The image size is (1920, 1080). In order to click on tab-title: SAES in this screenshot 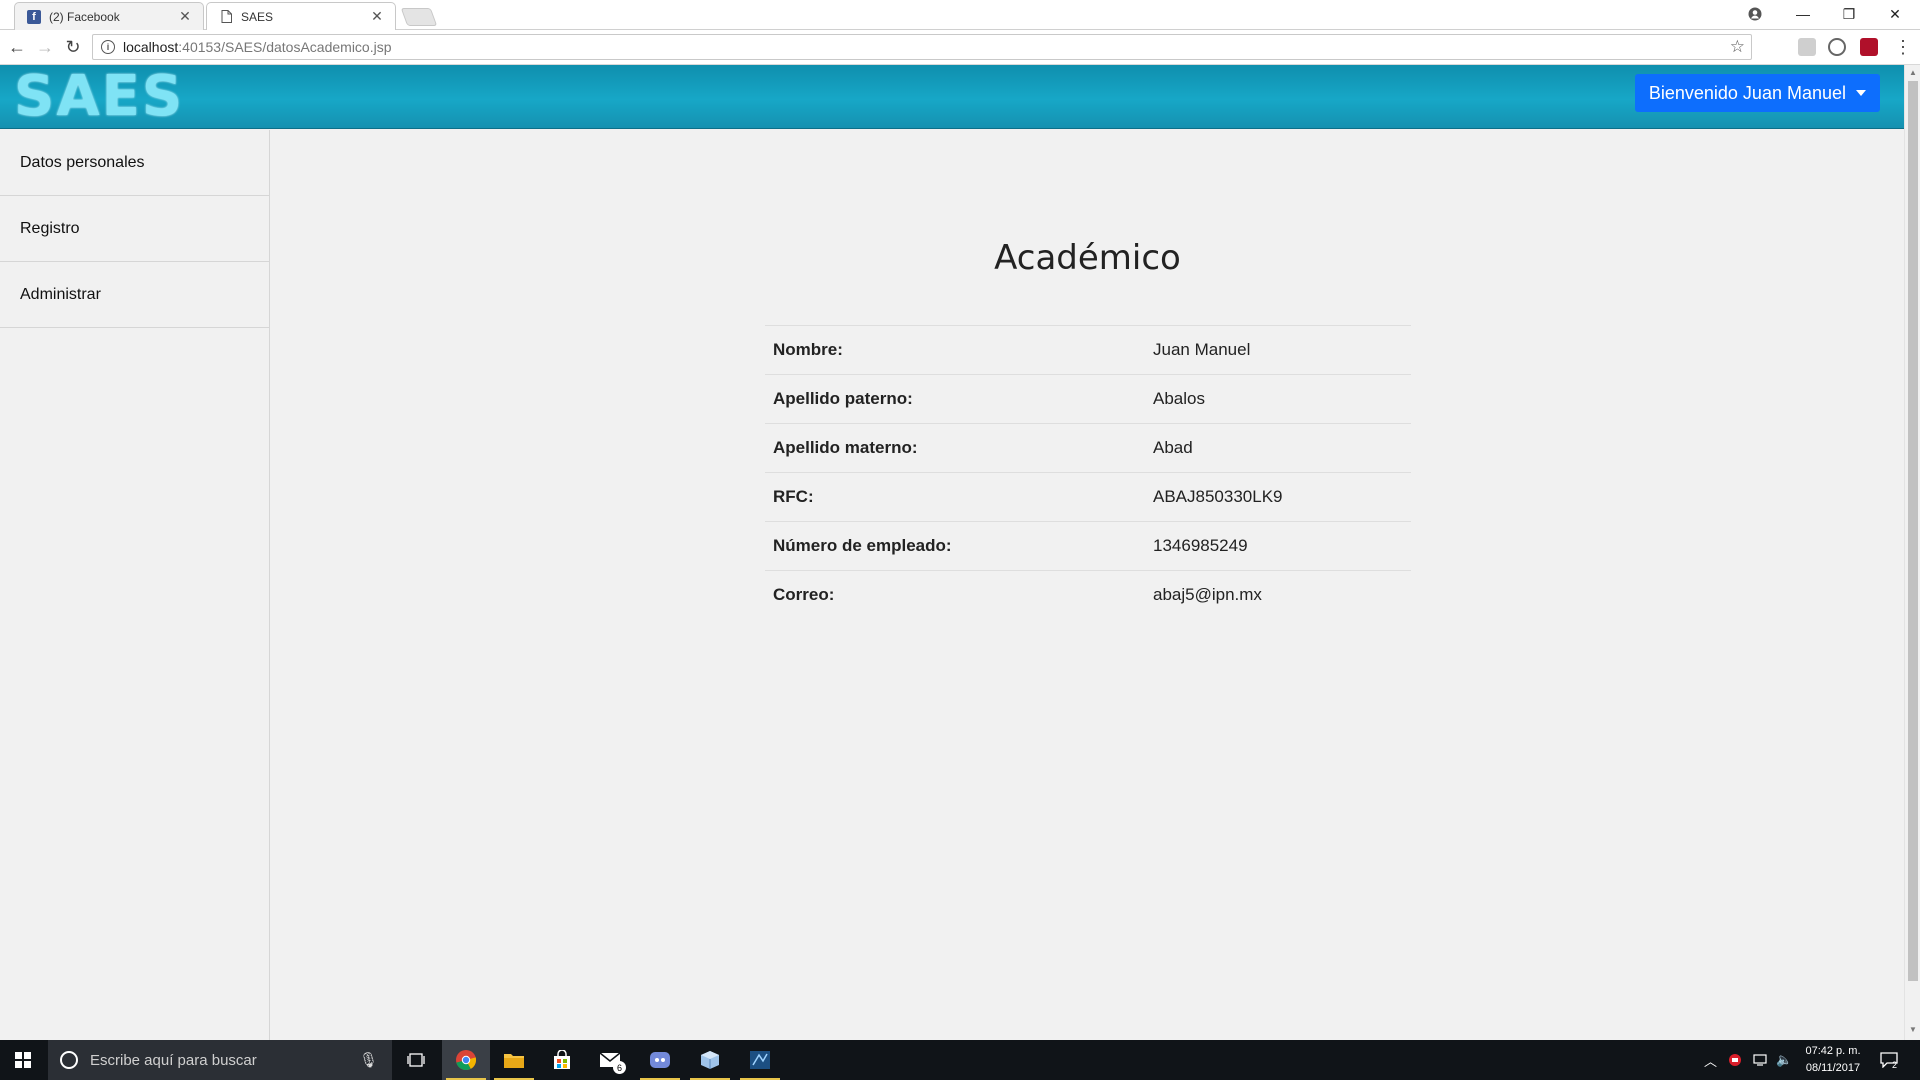, I will do `click(257, 16)`.